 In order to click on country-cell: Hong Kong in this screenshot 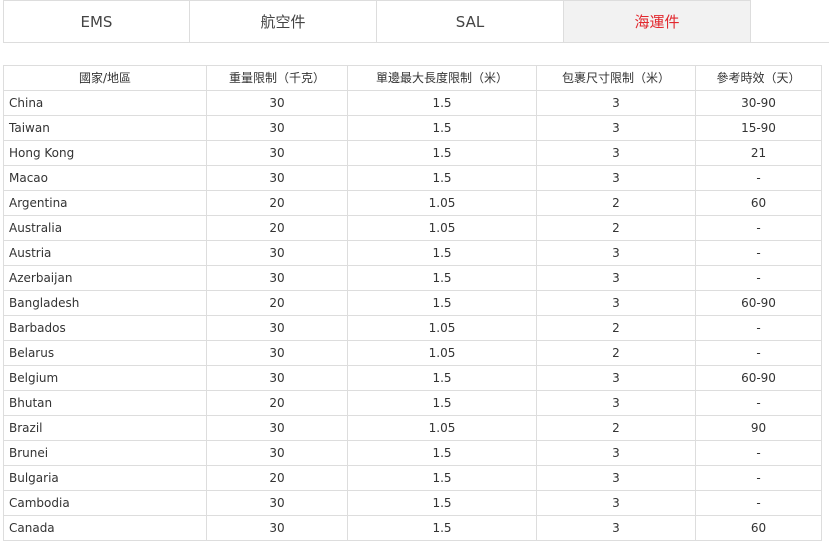, I will do `click(105, 153)`.